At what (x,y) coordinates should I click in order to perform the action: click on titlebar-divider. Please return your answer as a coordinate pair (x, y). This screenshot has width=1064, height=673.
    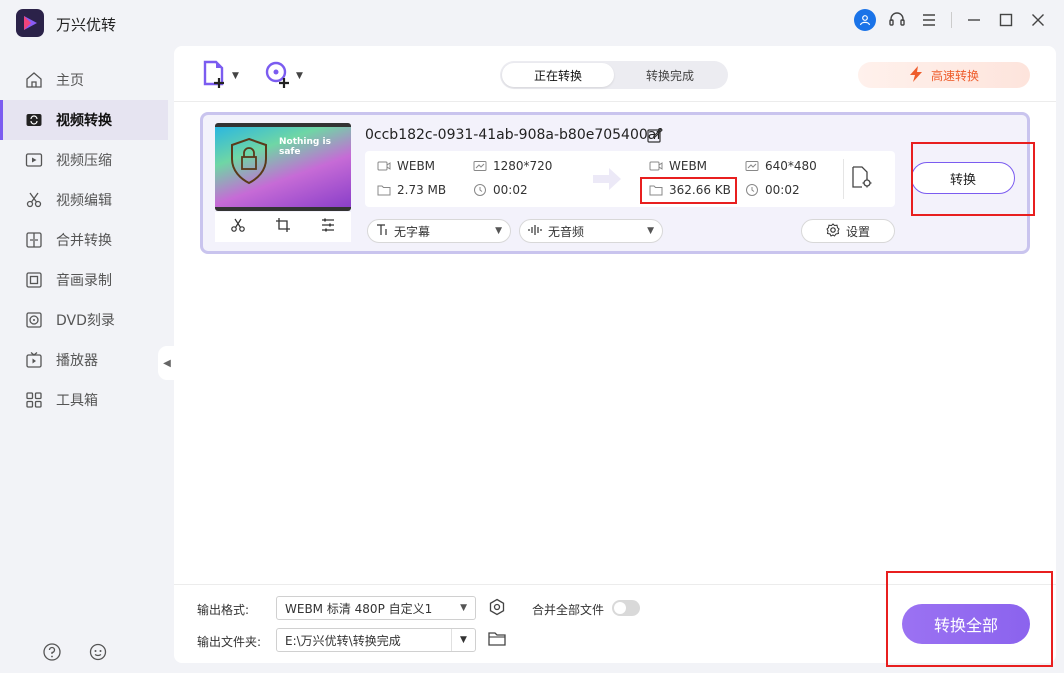
    Looking at the image, I should click on (951, 20).